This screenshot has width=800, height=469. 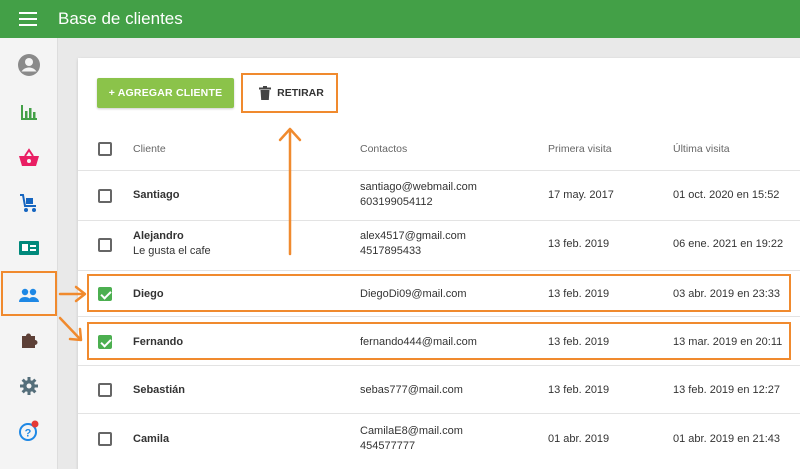 What do you see at coordinates (726, 195) in the screenshot?
I see `last-visit: 01 oct. 2020 en 15:52` at bounding box center [726, 195].